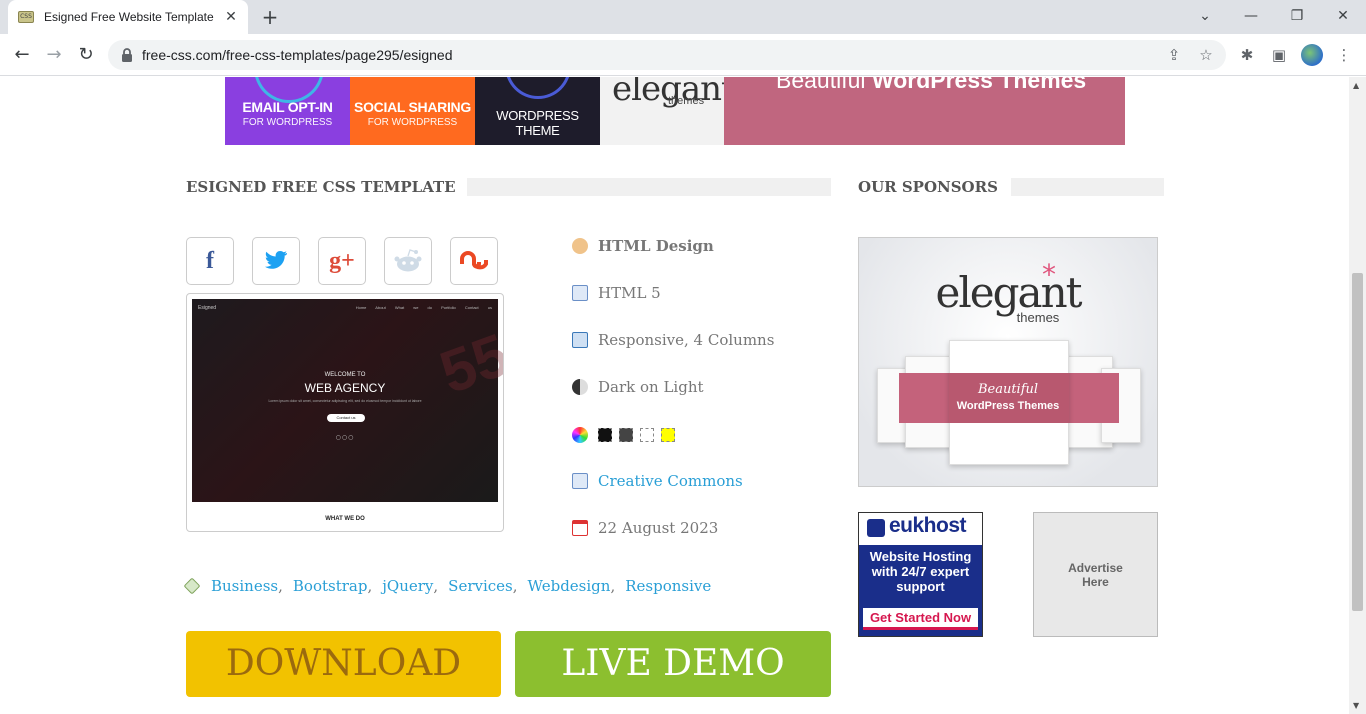 The width and height of the screenshot is (1366, 714). What do you see at coordinates (537, 111) in the screenshot?
I see `wordpress-theme-ad: WORDPRESS THEME` at bounding box center [537, 111].